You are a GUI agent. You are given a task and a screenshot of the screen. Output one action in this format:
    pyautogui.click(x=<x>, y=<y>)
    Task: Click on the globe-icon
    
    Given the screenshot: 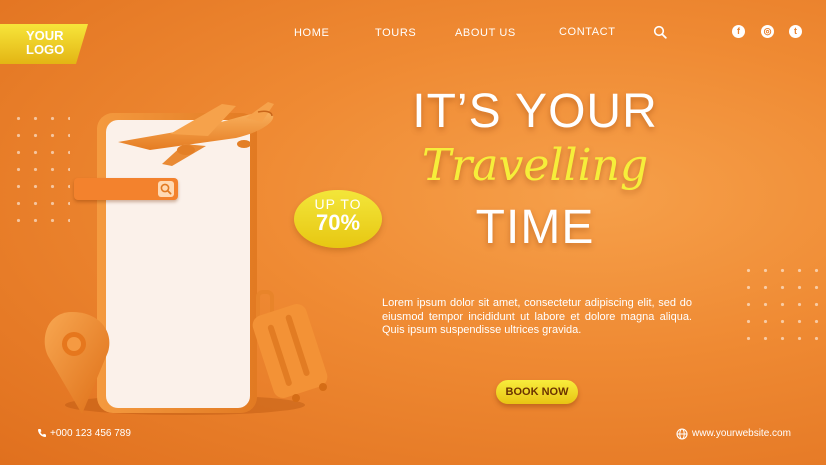 What is the action you would take?
    pyautogui.click(x=682, y=434)
    